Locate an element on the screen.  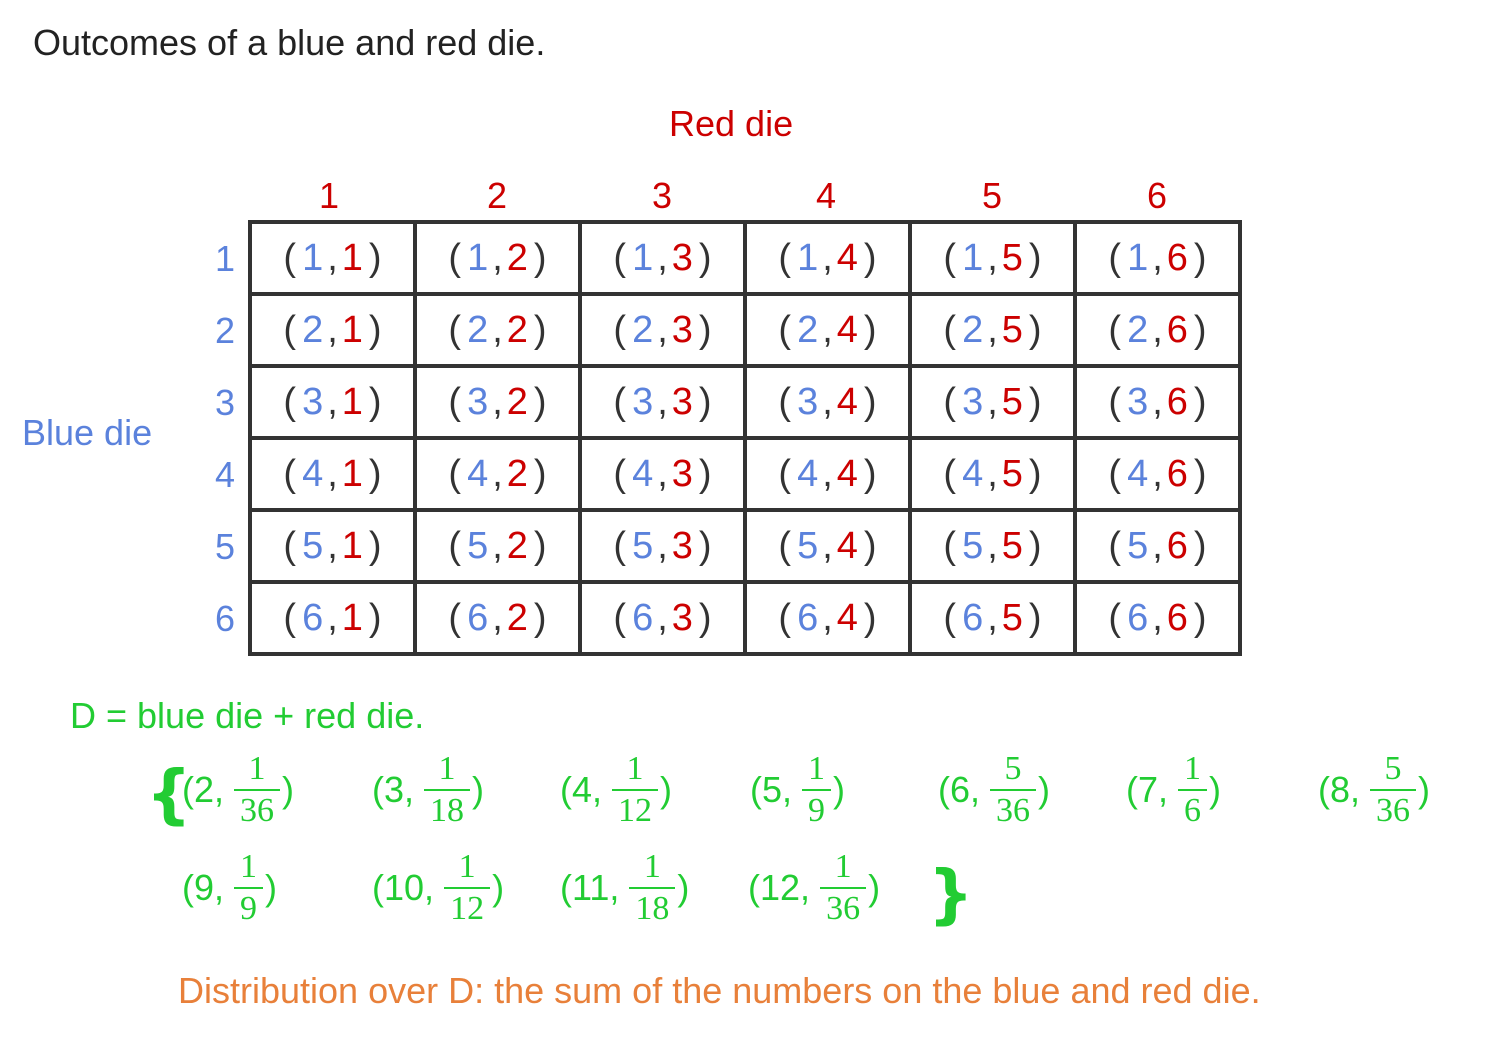
outcome-cell: (2, 4) is located at coordinates (827, 330).